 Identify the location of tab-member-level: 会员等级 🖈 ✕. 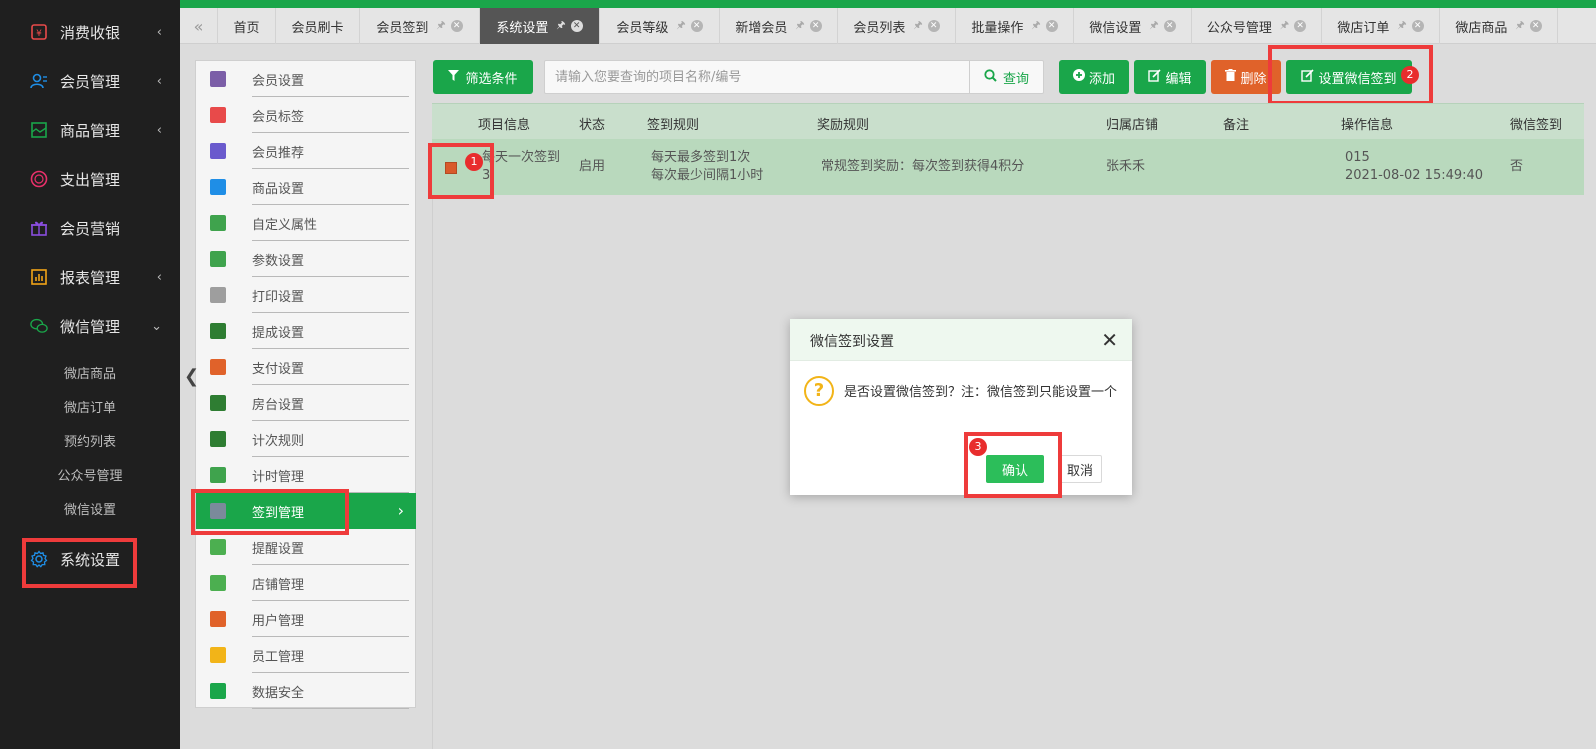
(660, 26).